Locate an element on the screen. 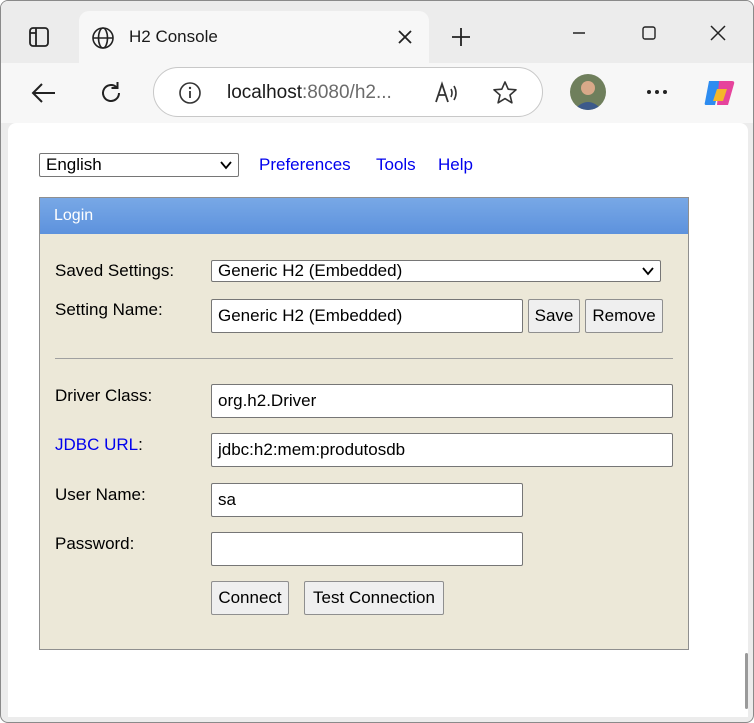  globe-icon is located at coordinates (103, 38).